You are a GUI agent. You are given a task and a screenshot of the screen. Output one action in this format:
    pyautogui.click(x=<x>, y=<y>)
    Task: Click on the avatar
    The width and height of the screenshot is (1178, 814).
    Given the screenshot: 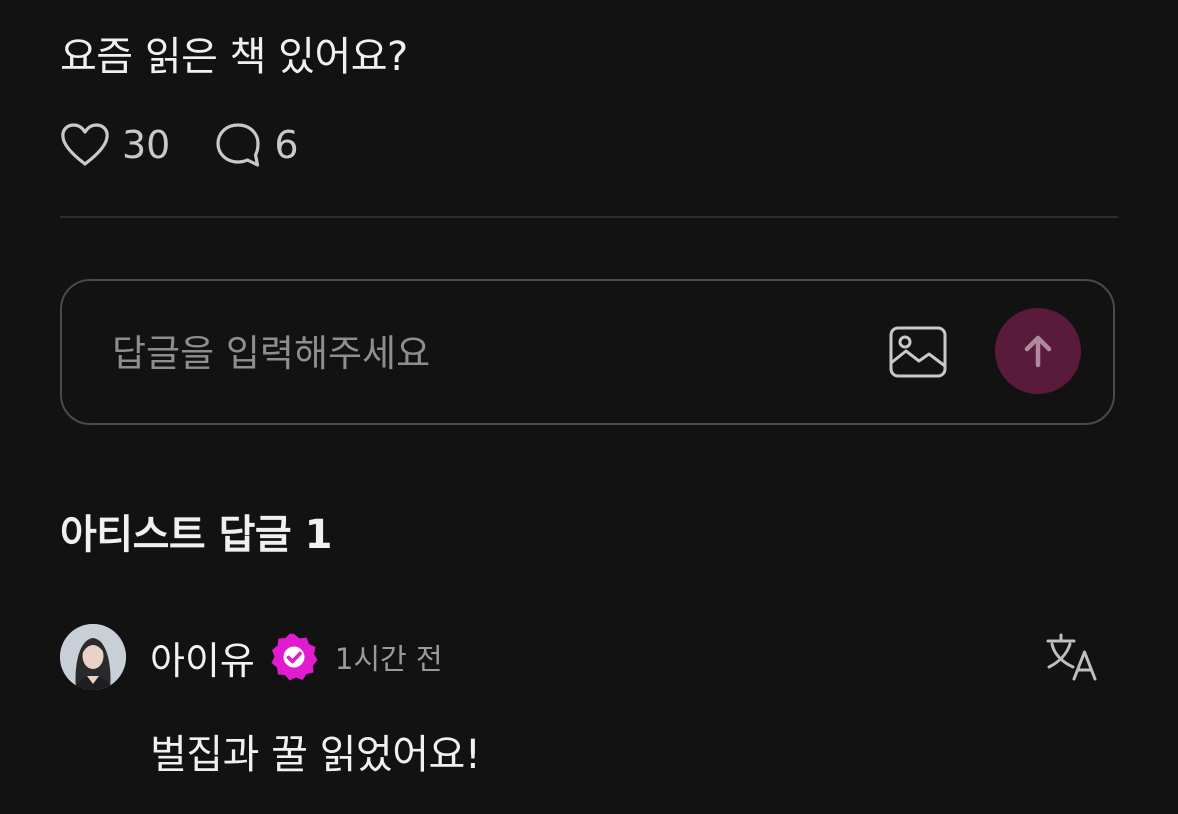 What is the action you would take?
    pyautogui.click(x=93, y=657)
    